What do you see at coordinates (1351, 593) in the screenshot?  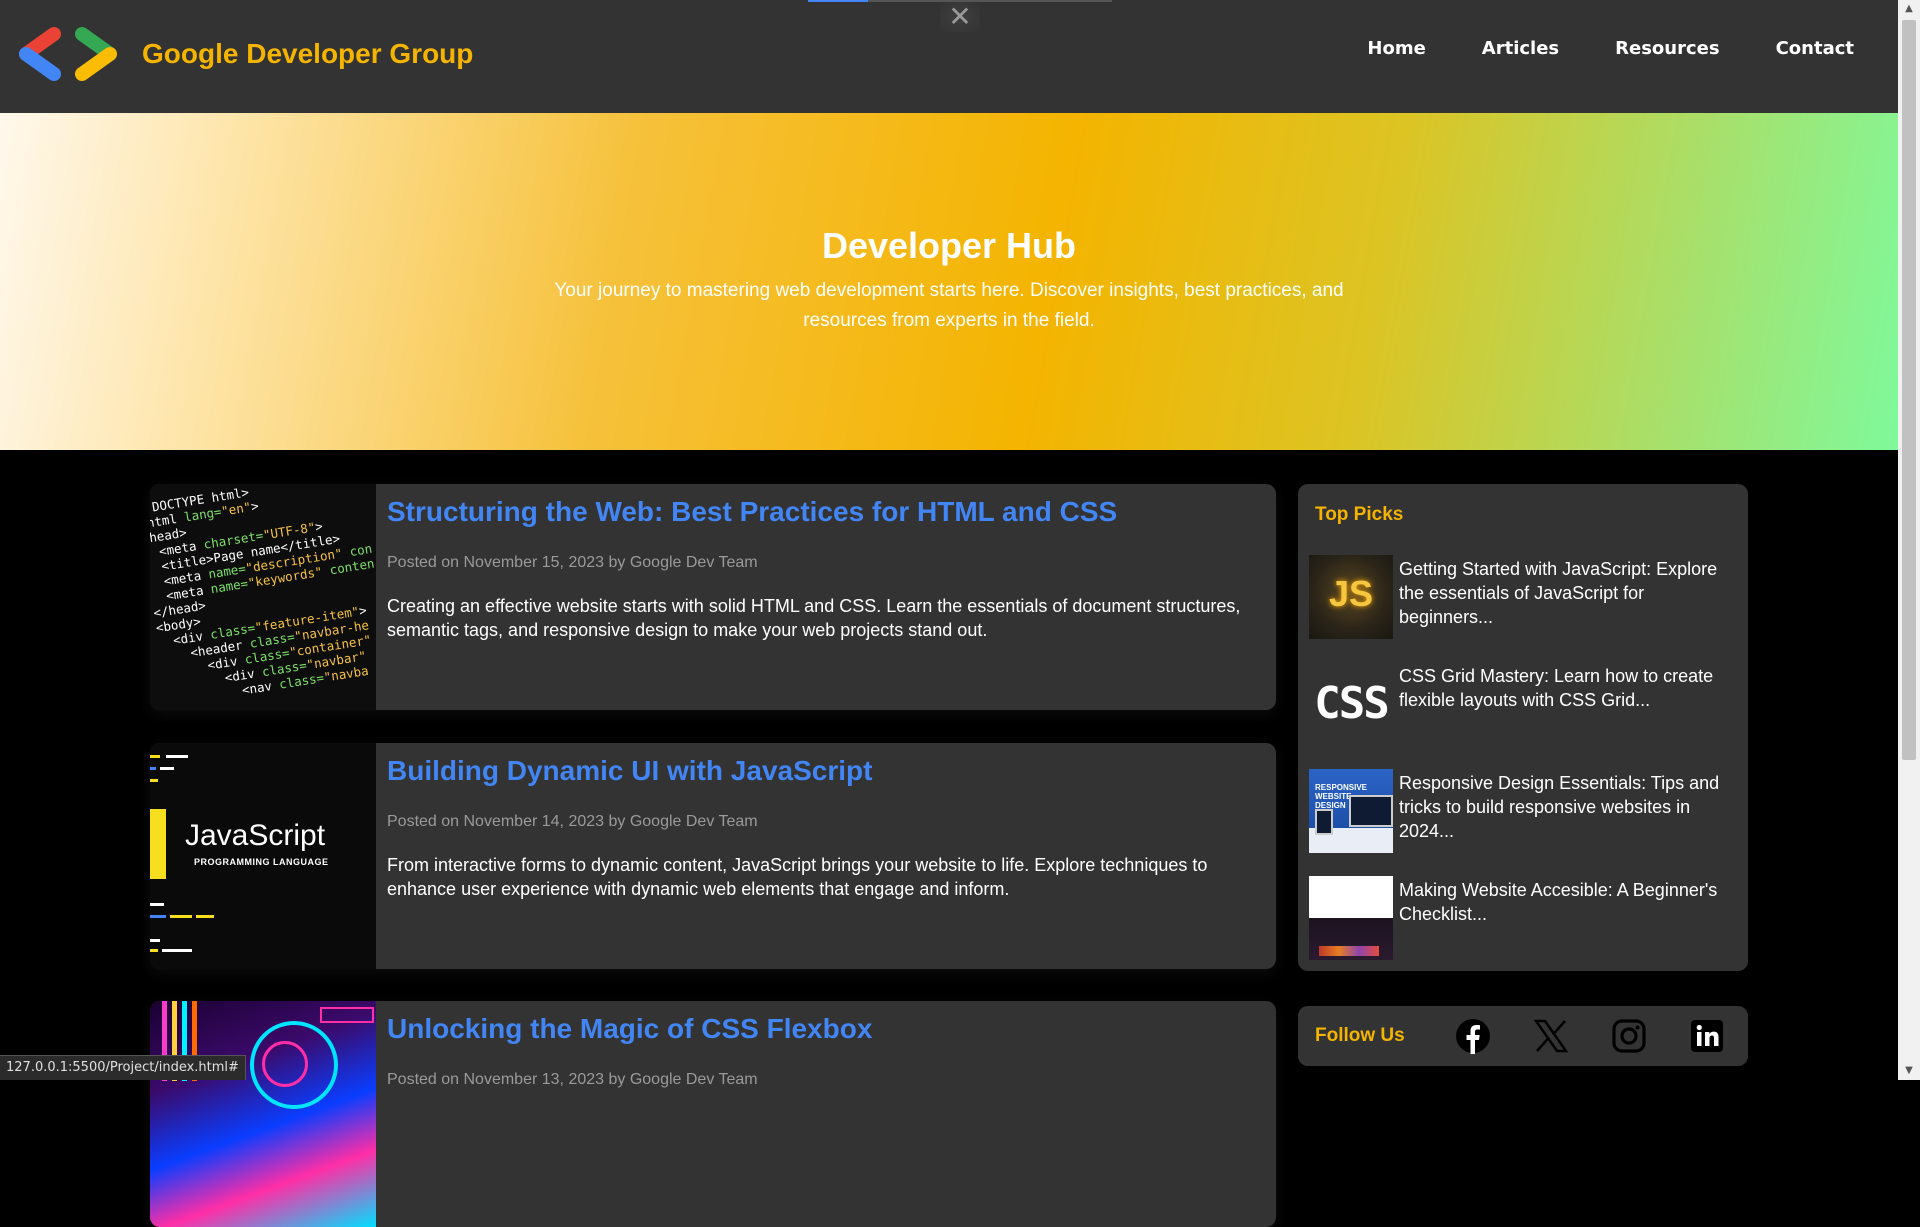 I see `js-logo-thumb-text: JS` at bounding box center [1351, 593].